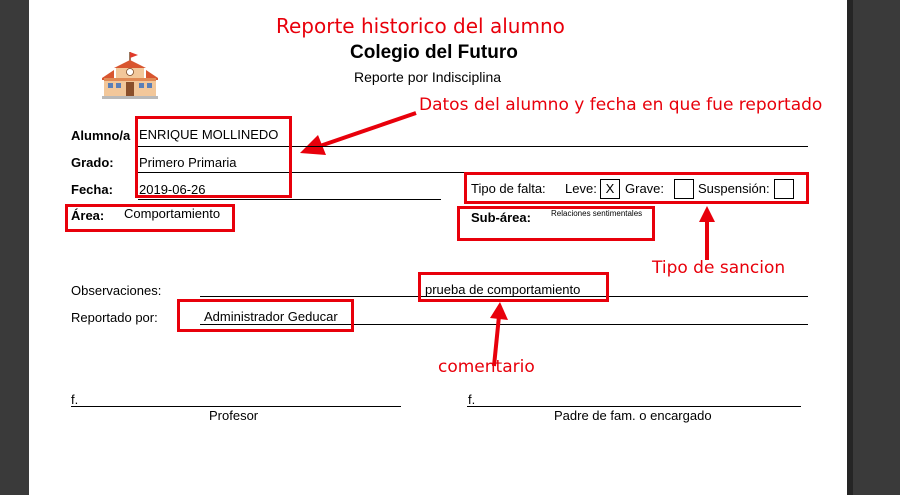  Describe the element at coordinates (92, 162) in the screenshot. I see `grade-label: Grado:` at that location.